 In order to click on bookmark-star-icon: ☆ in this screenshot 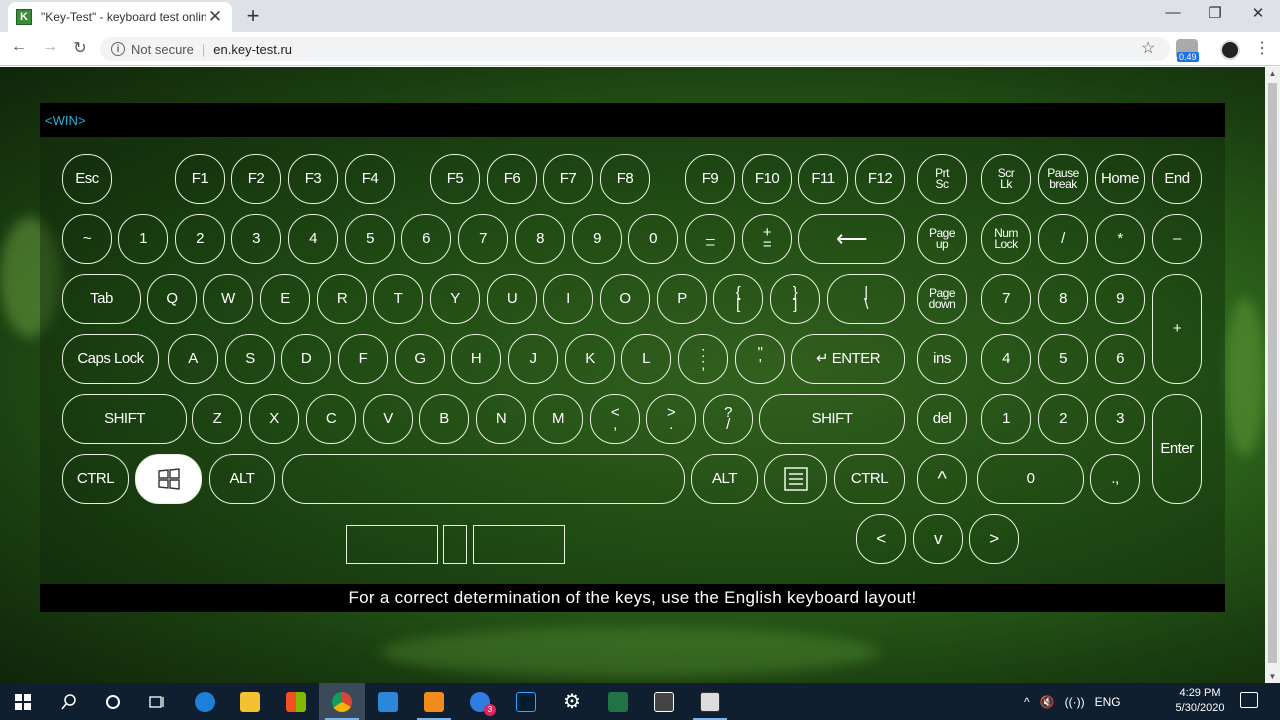, I will do `click(1148, 48)`.